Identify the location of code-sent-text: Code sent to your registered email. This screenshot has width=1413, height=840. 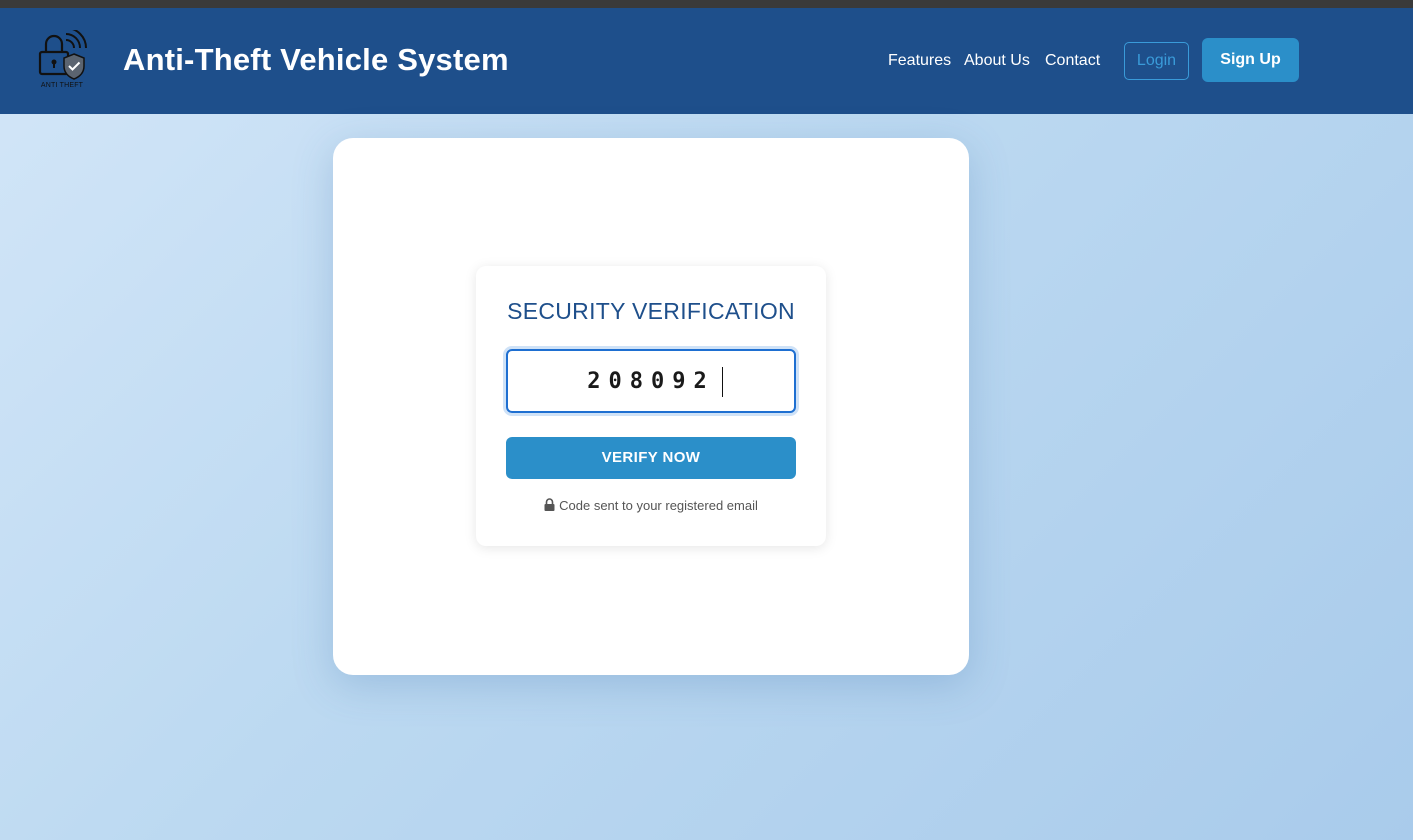
(658, 505).